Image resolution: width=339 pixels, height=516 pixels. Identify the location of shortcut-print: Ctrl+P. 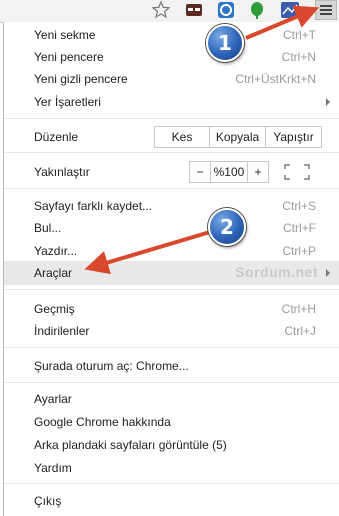
(299, 251).